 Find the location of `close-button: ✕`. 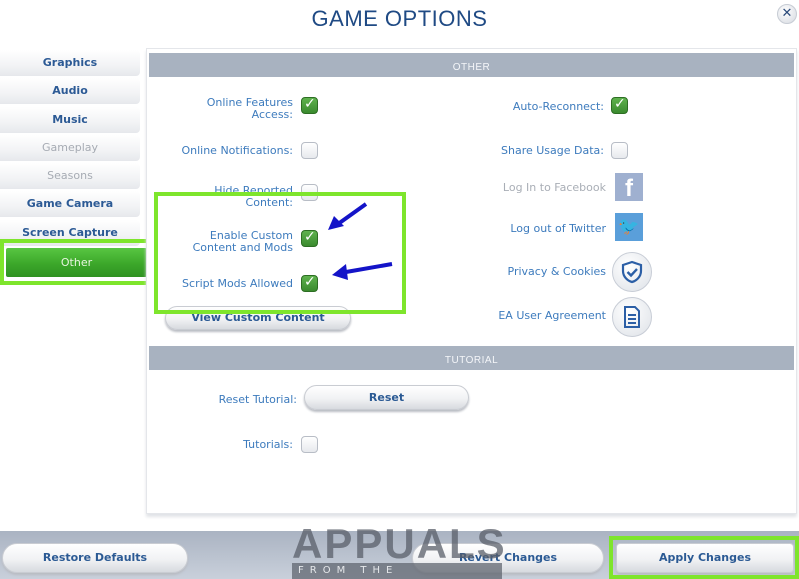

close-button: ✕ is located at coordinates (787, 14).